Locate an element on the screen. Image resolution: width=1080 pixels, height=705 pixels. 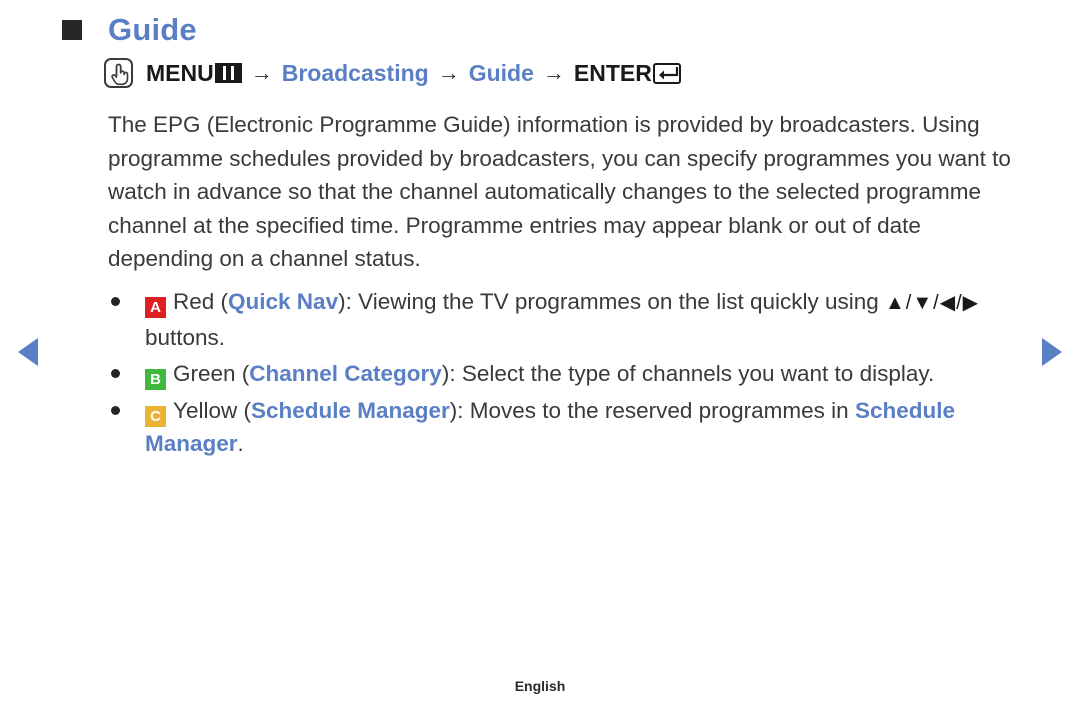
direction-buttons-icon: ▲/▼/◀/▶ is located at coordinates (932, 303).